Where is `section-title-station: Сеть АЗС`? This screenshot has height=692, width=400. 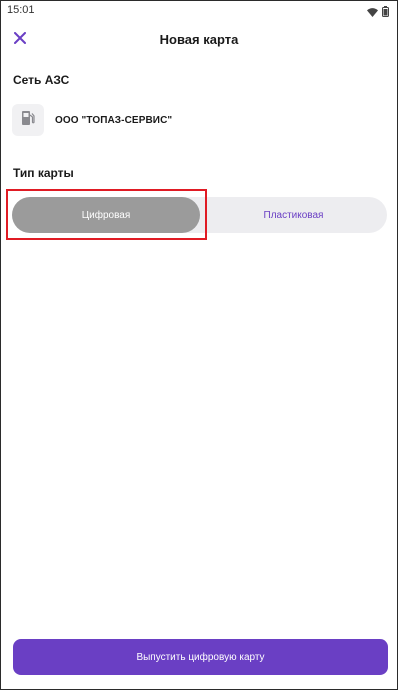
section-title-station: Сеть АЗС is located at coordinates (41, 80).